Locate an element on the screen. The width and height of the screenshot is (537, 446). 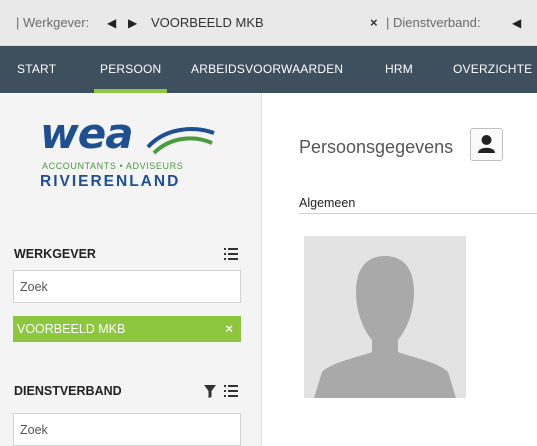
nav-hrm: HRM is located at coordinates (399, 69).